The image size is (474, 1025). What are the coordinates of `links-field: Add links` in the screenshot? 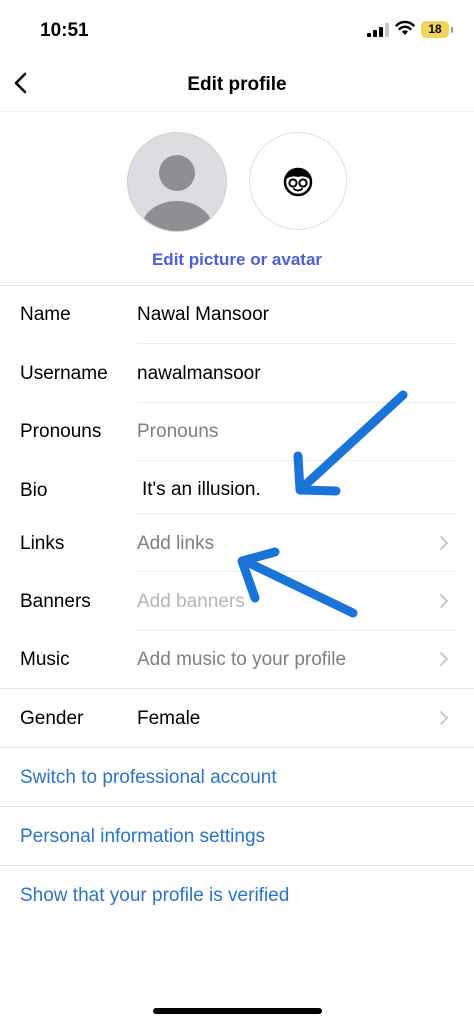 It's located at (175, 544).